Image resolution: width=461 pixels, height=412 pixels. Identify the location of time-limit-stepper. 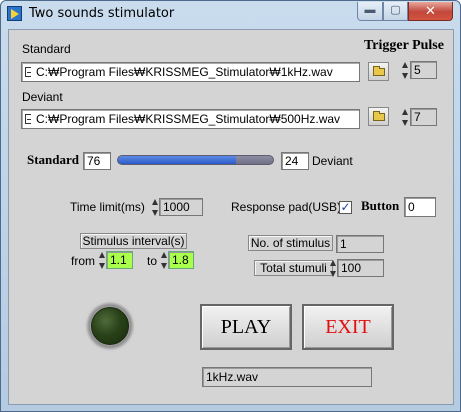
(155, 207).